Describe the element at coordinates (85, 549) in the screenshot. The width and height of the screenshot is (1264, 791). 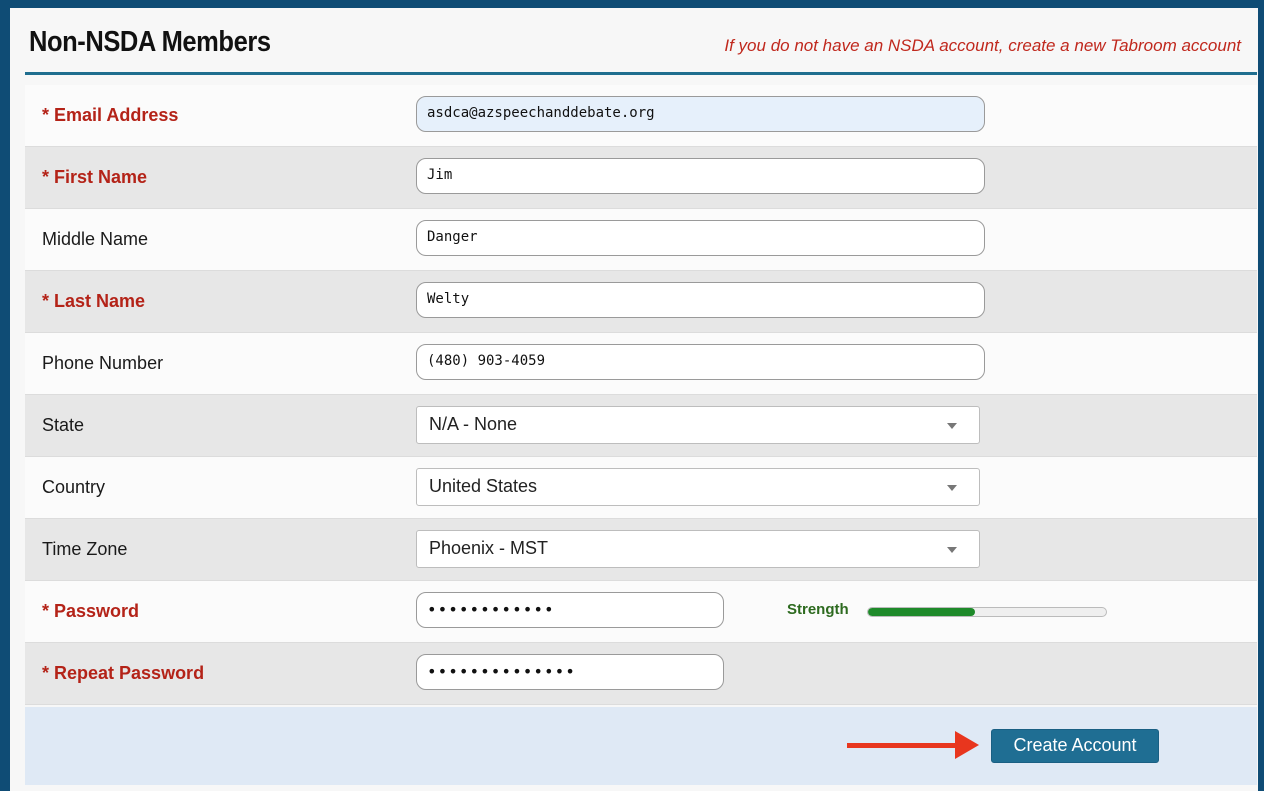
I see `timezone-label: Time Zone` at that location.